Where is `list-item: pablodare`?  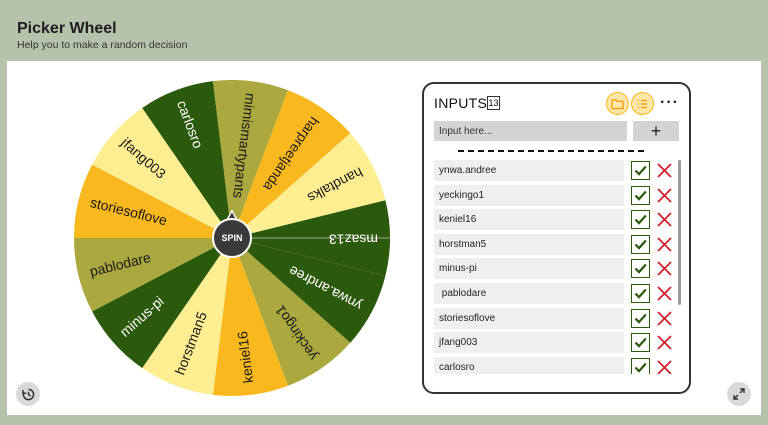
list-item: pablodare is located at coordinates (559, 293).